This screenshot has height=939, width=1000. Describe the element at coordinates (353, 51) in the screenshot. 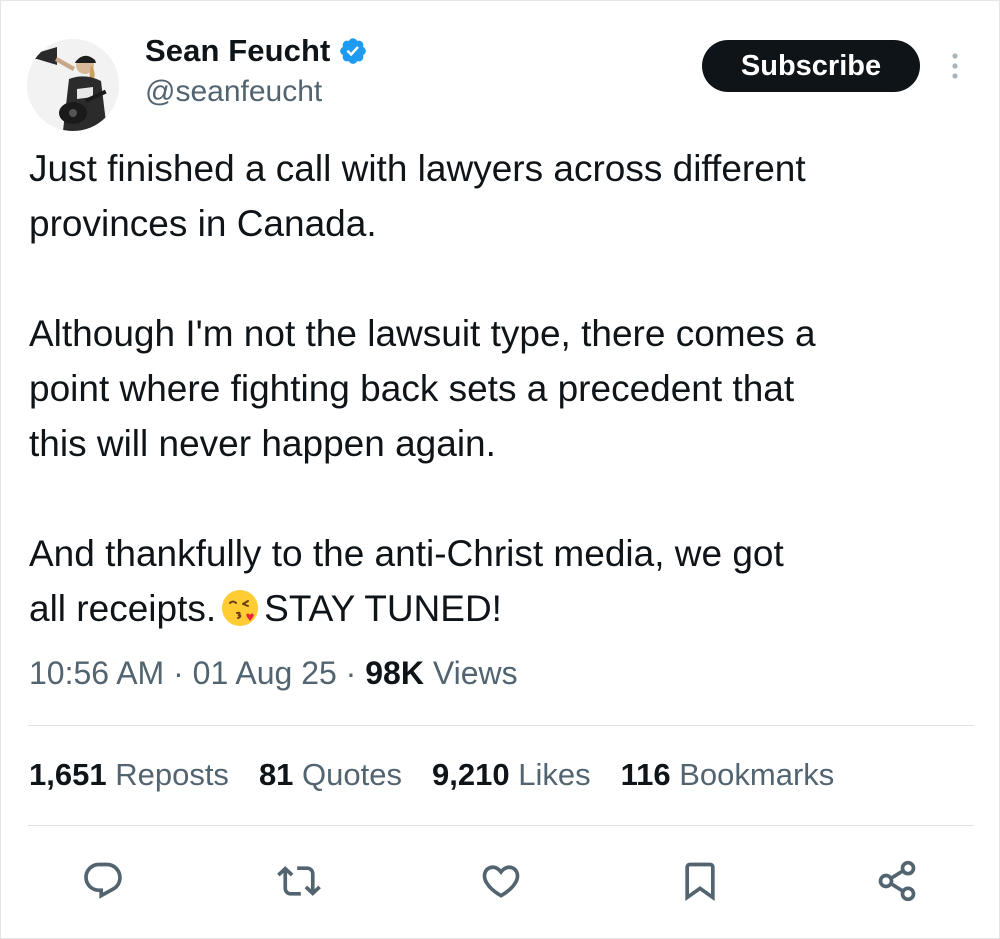

I see `verified-badge-icon` at that location.